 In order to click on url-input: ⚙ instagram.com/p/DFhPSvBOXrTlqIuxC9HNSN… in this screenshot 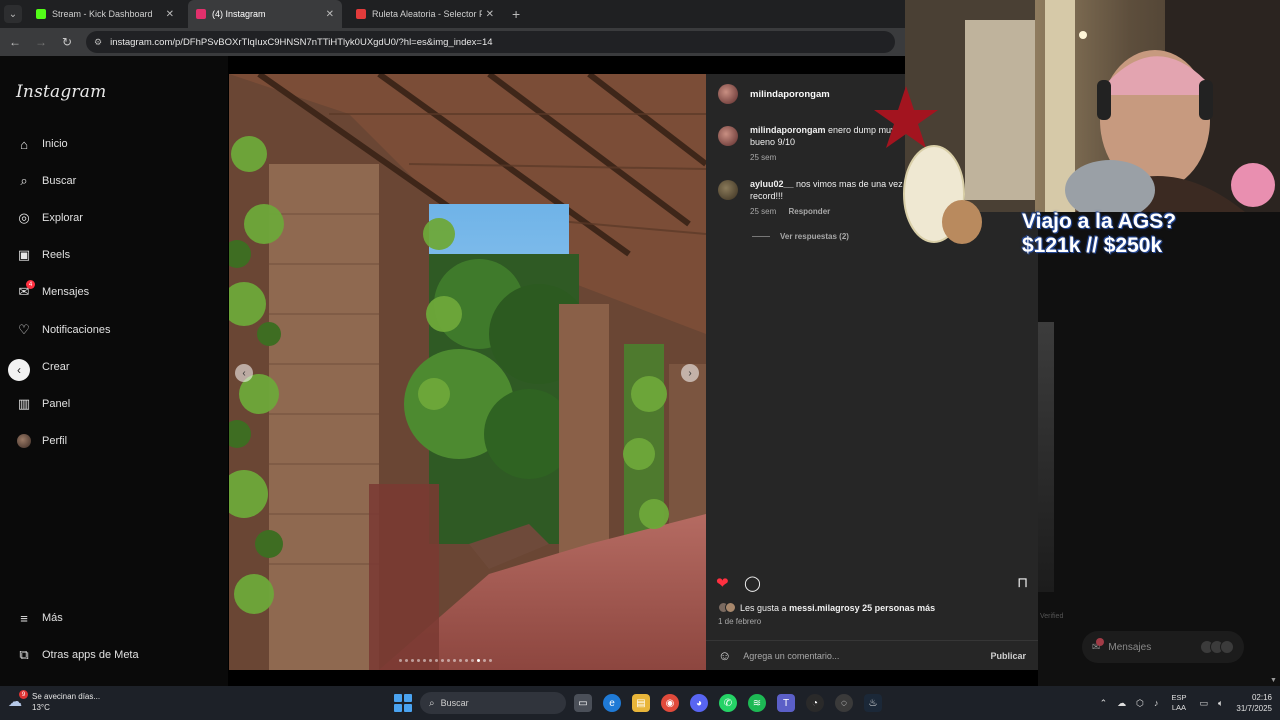, I will do `click(490, 42)`.